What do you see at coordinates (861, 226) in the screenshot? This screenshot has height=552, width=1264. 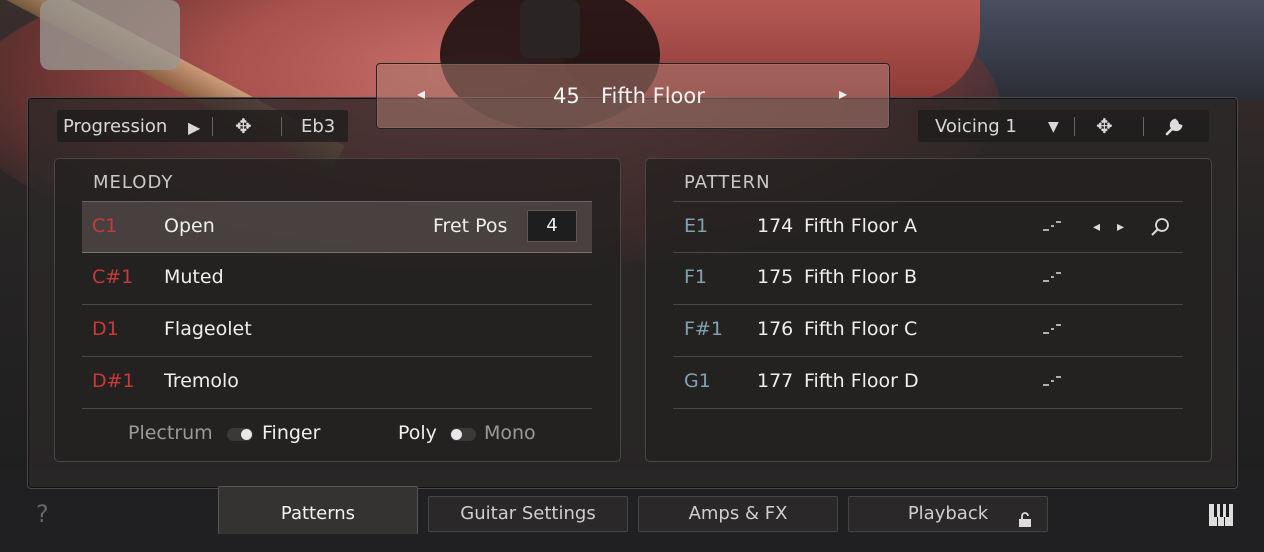 I see `pattern-name: Fifth Floor A` at bounding box center [861, 226].